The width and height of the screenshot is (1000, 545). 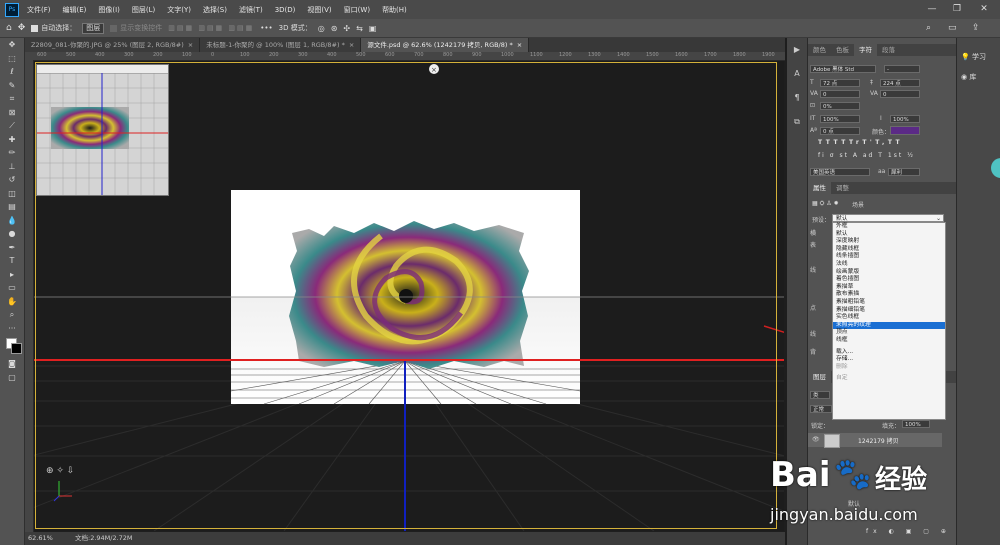 I want to click on ot-fractions: ½, so click(x=911, y=155).